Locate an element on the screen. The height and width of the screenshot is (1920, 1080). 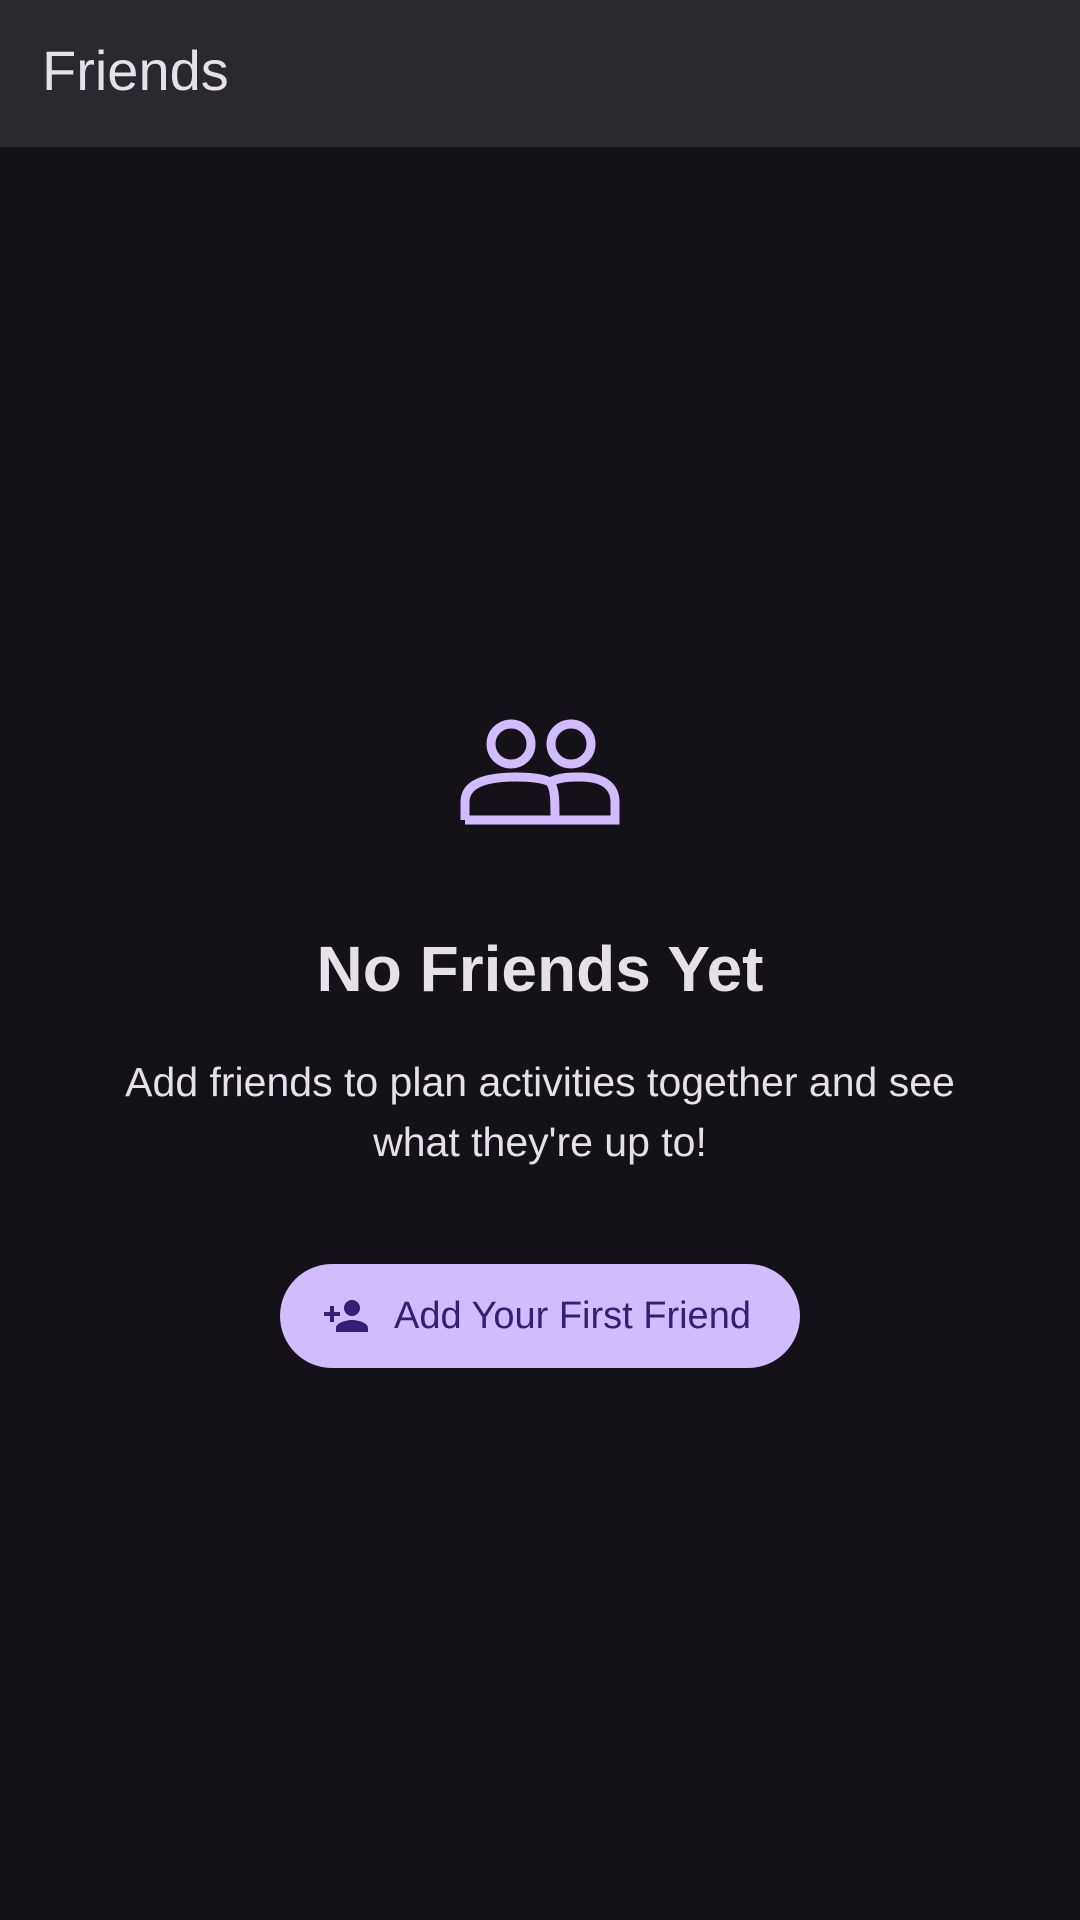
people-outline-icon is located at coordinates (540, 772).